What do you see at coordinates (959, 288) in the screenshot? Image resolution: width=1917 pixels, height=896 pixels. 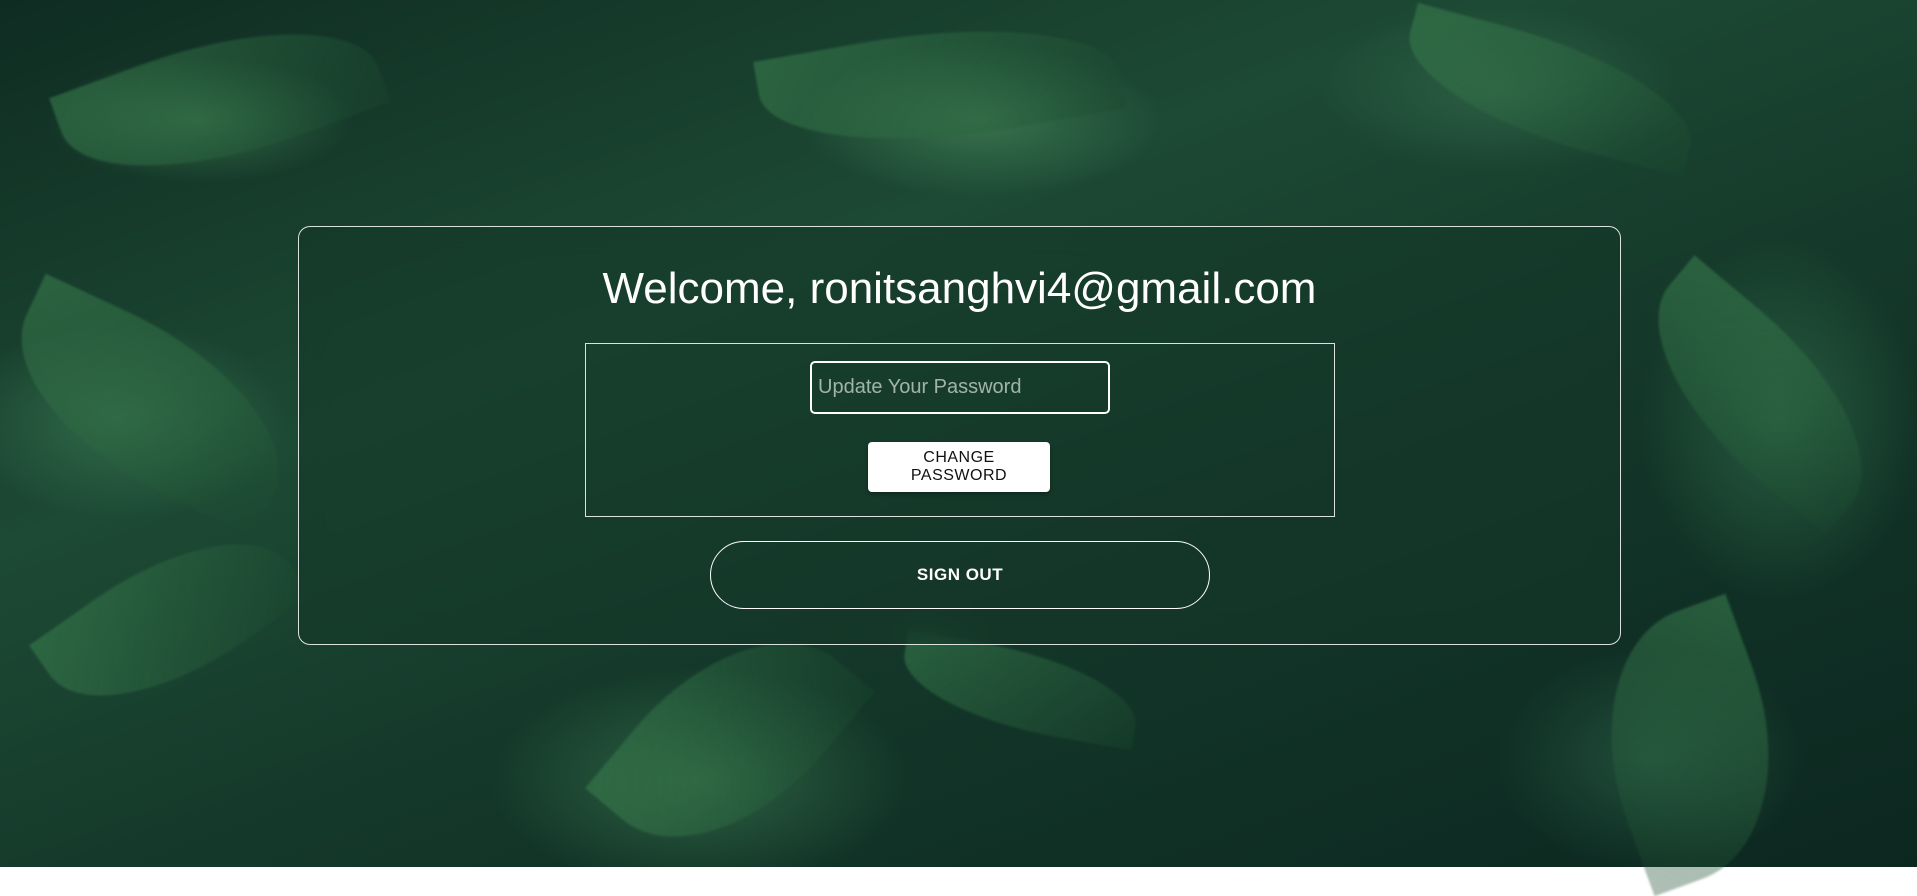 I see `welcome-heading: Welcome, ronitsanghvi4@gmail.com` at bounding box center [959, 288].